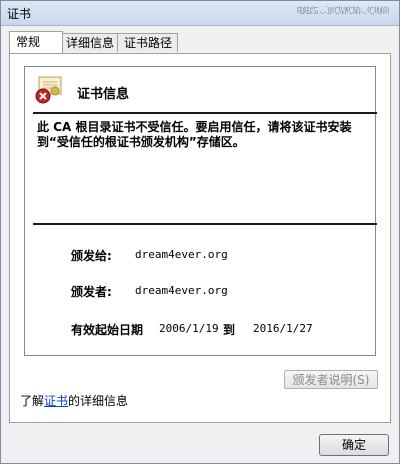 Image resolution: width=400 pixels, height=464 pixels. What do you see at coordinates (36, 42) in the screenshot?
I see `tab-general: 常规` at bounding box center [36, 42].